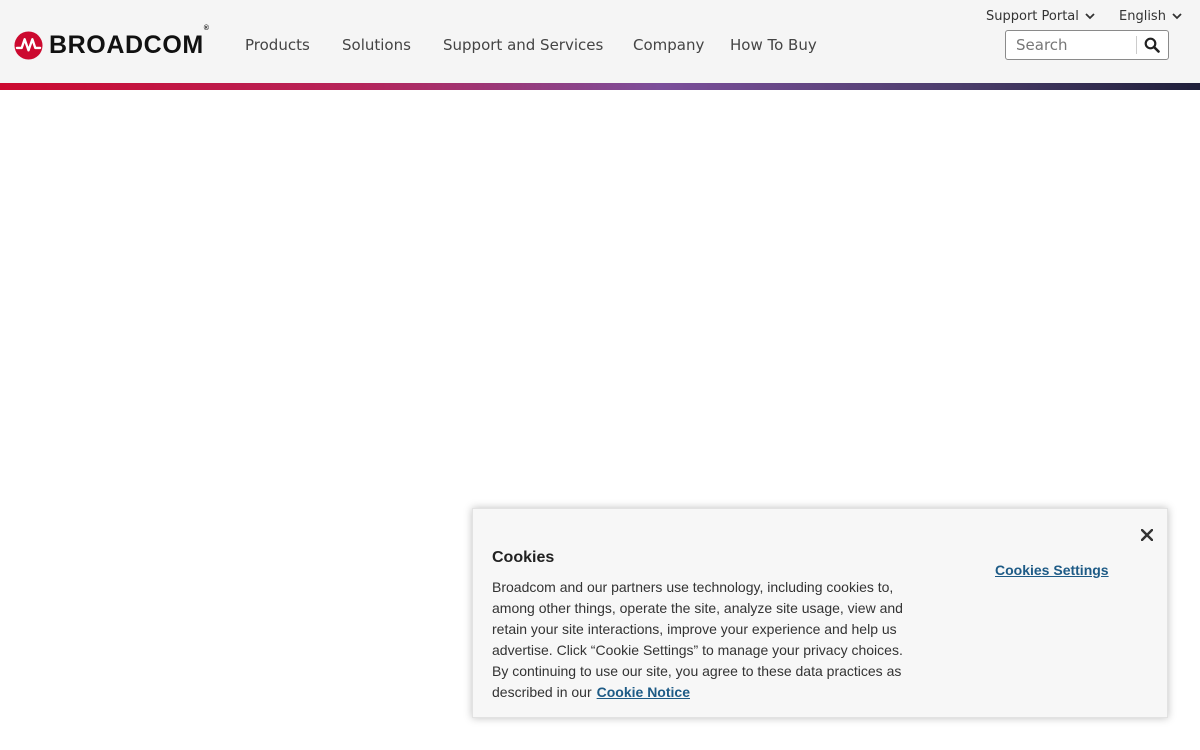 This screenshot has width=1200, height=750. I want to click on header-gradient-bar, so click(600, 86).